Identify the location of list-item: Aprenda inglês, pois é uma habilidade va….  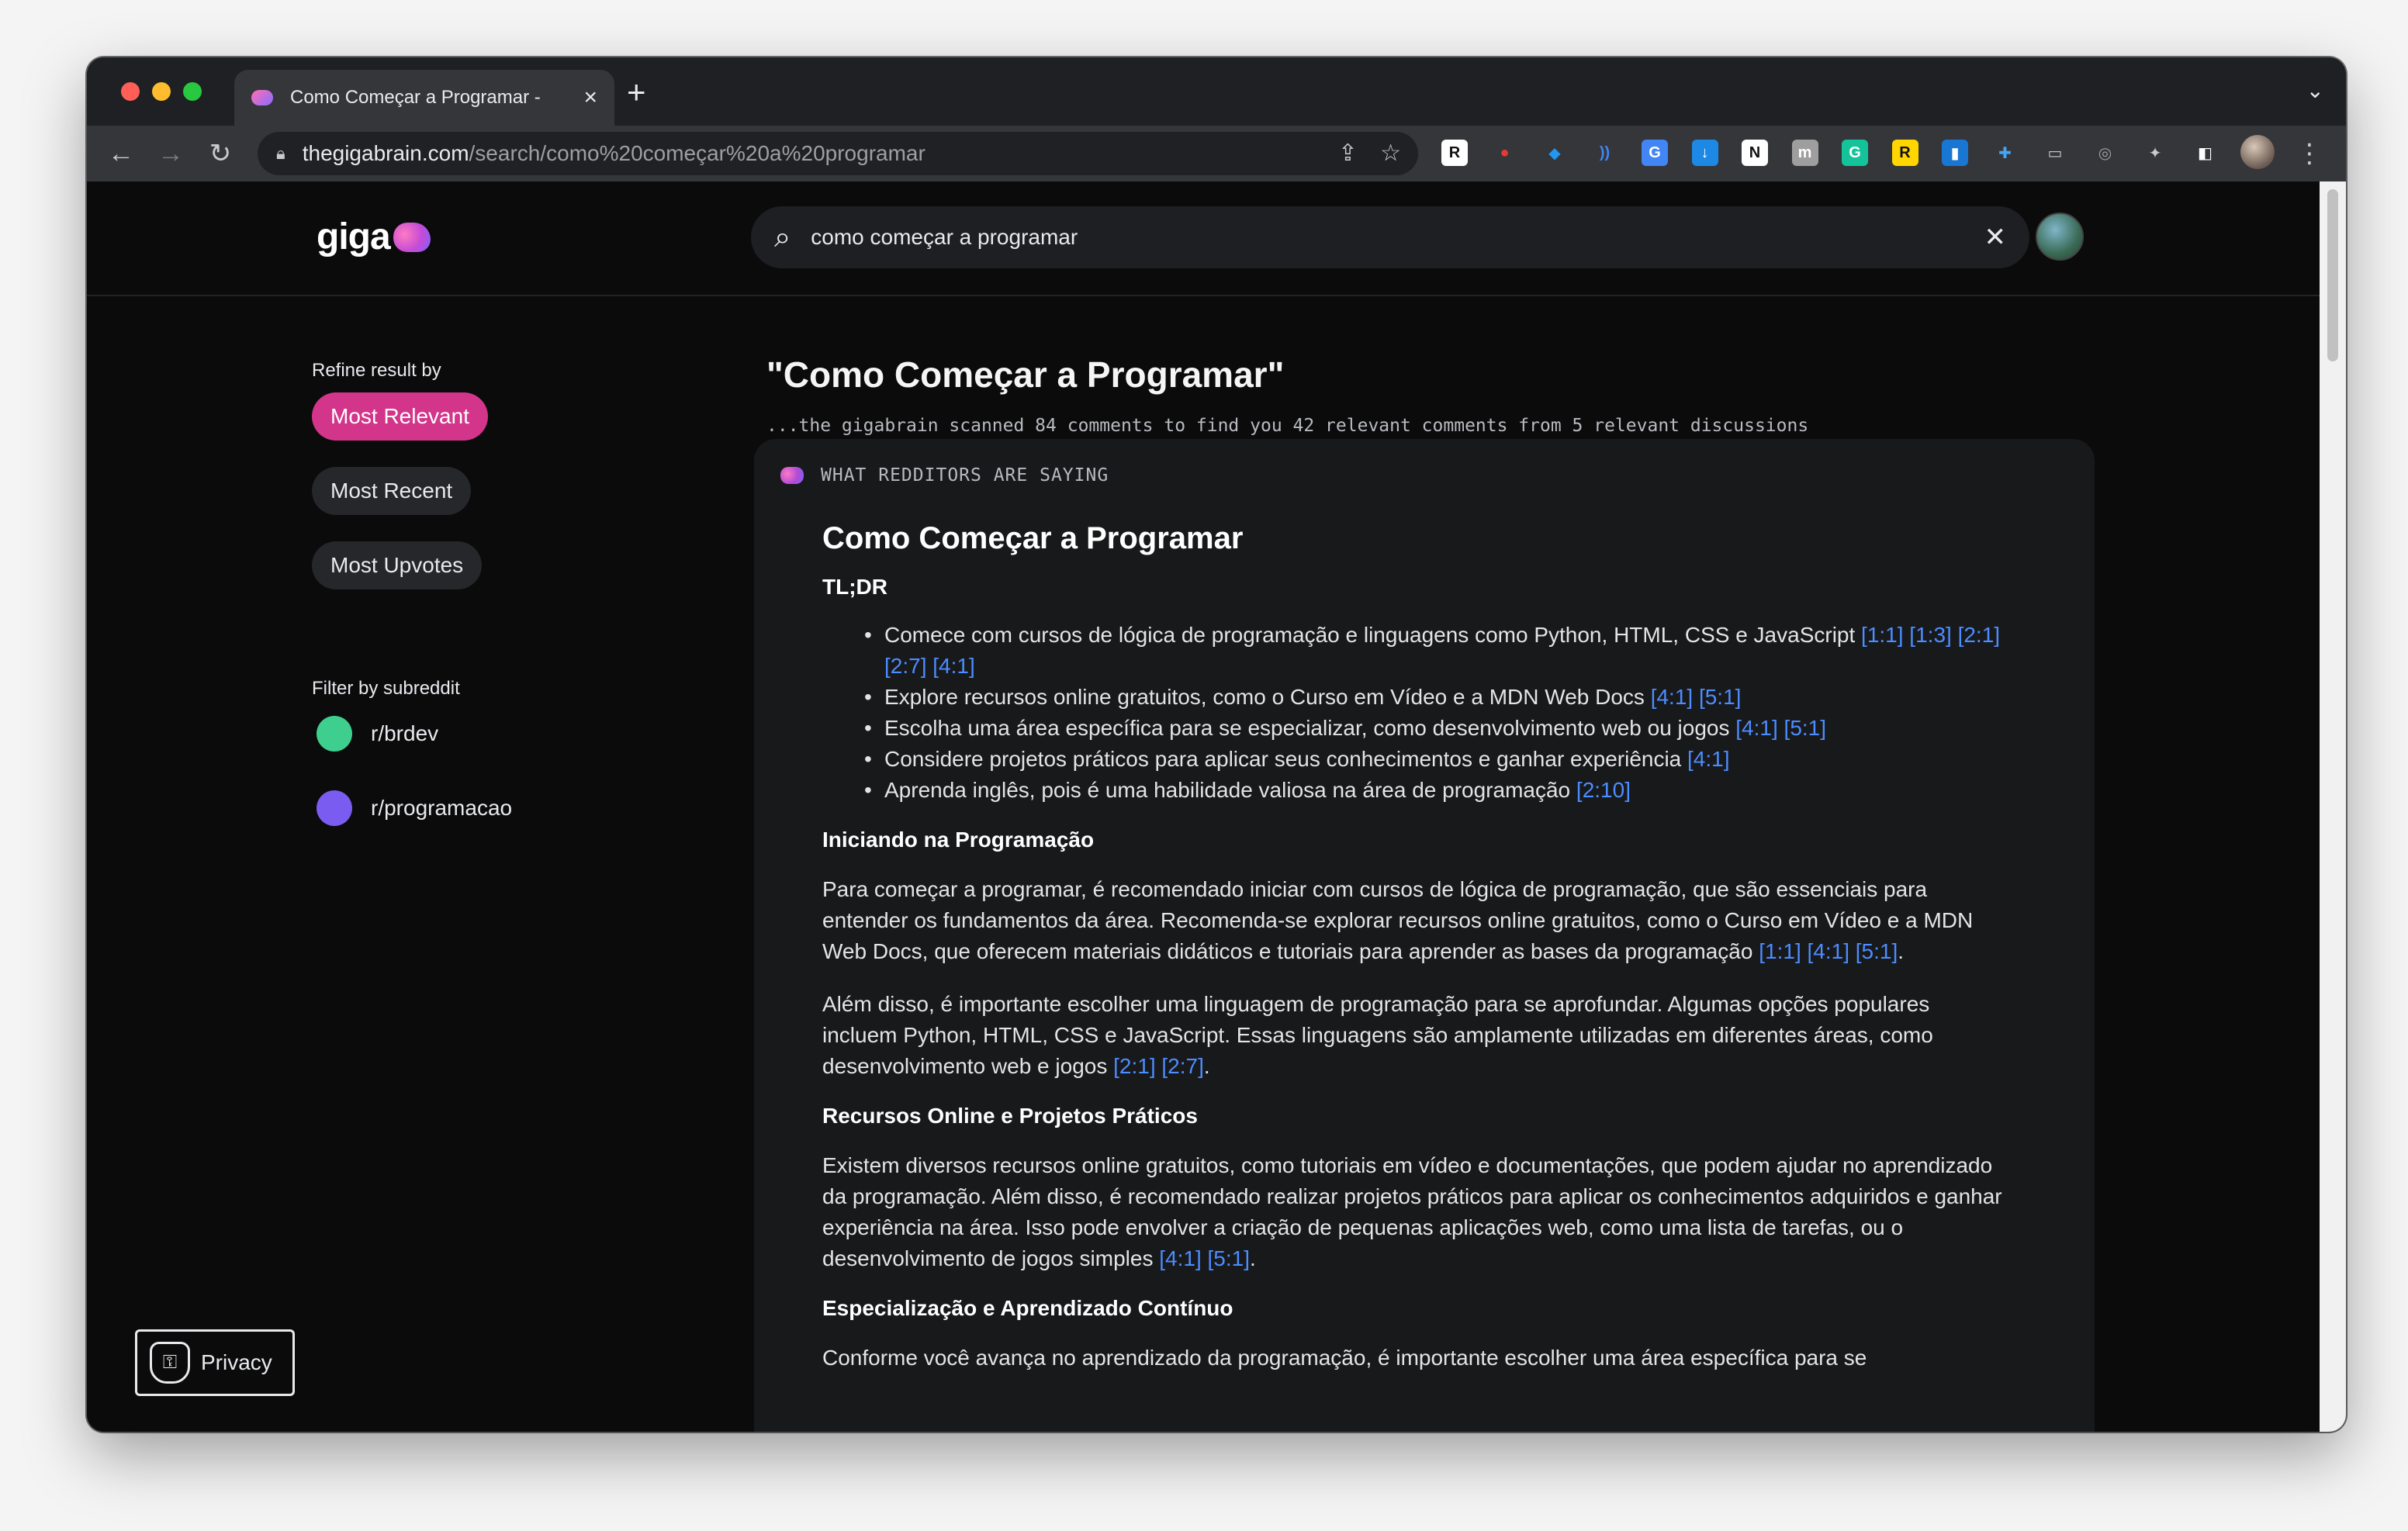
(1436, 790).